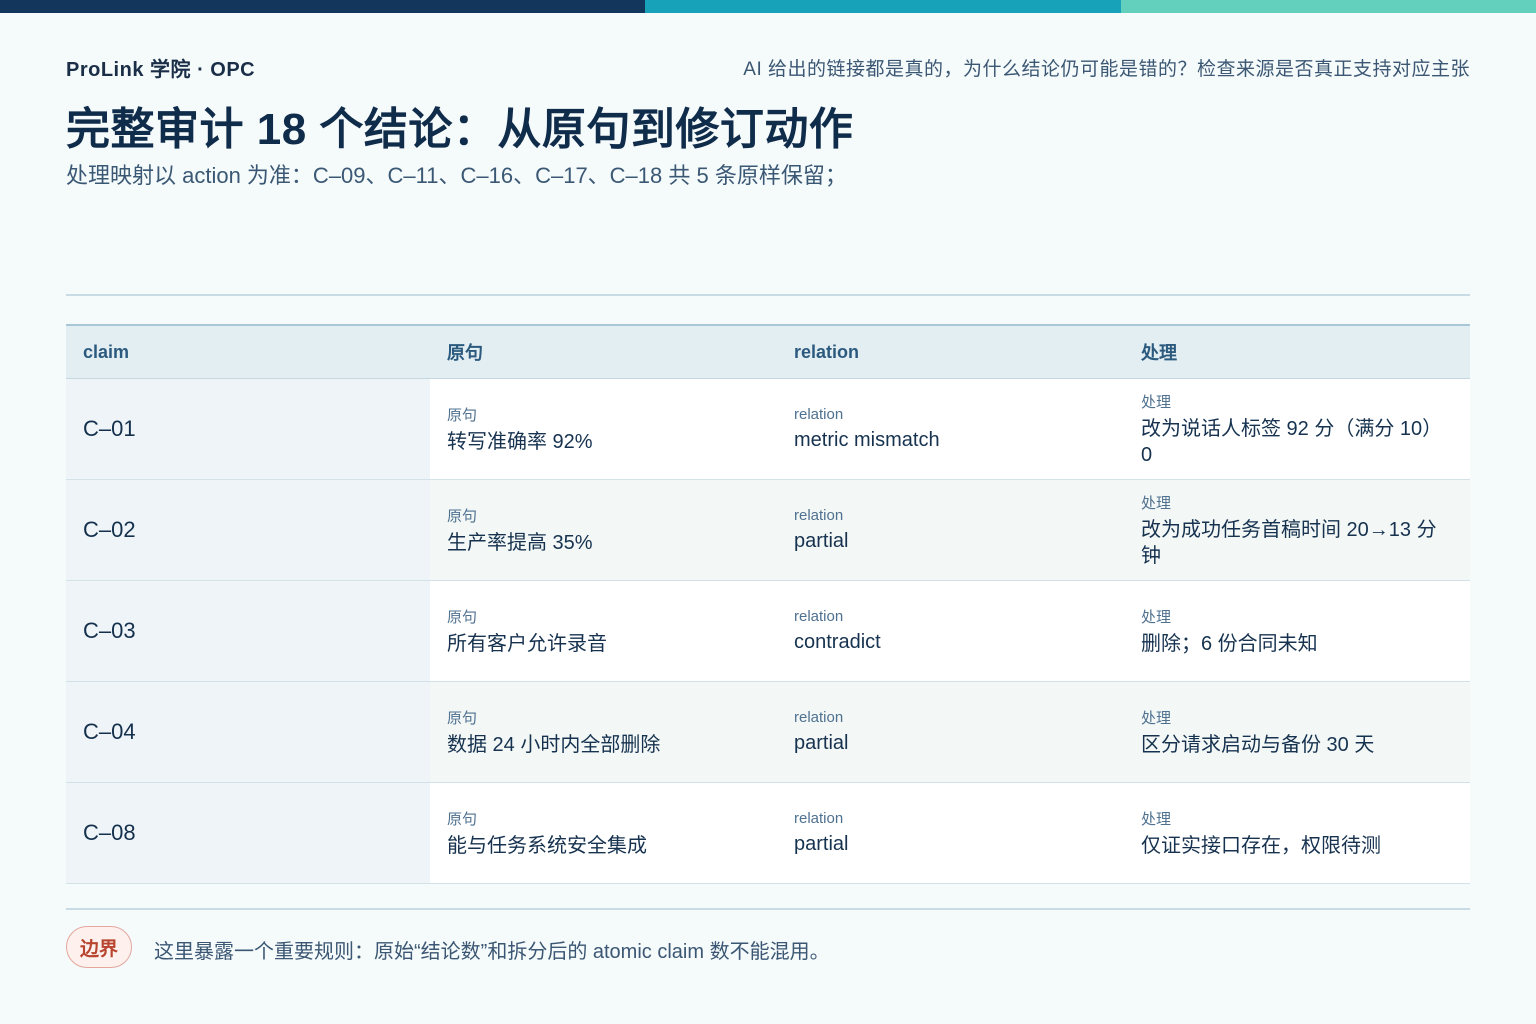 This screenshot has width=1536, height=1024. What do you see at coordinates (520, 542) in the screenshot?
I see `sentence-value: 生产率提高 35%` at bounding box center [520, 542].